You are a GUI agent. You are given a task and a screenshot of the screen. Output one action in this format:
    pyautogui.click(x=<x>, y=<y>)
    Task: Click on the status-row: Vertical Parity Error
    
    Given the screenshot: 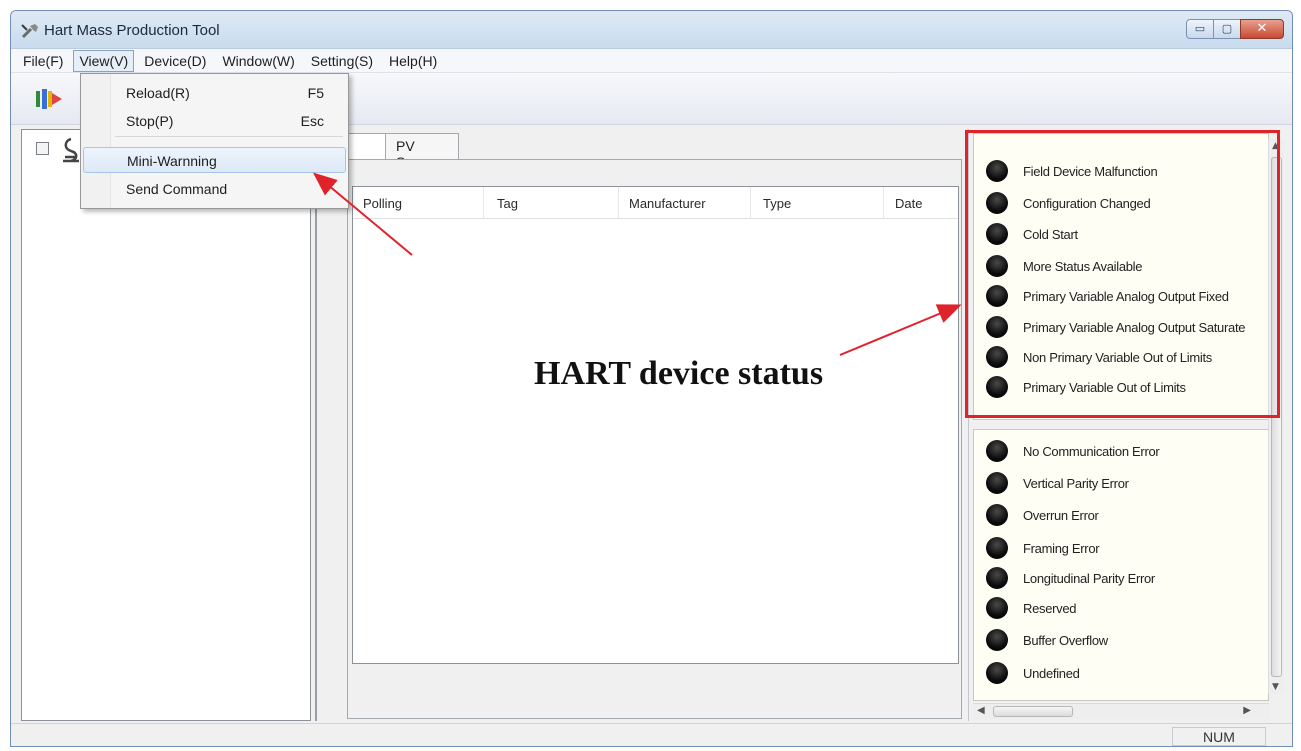 What is the action you would take?
    pyautogui.click(x=1057, y=483)
    